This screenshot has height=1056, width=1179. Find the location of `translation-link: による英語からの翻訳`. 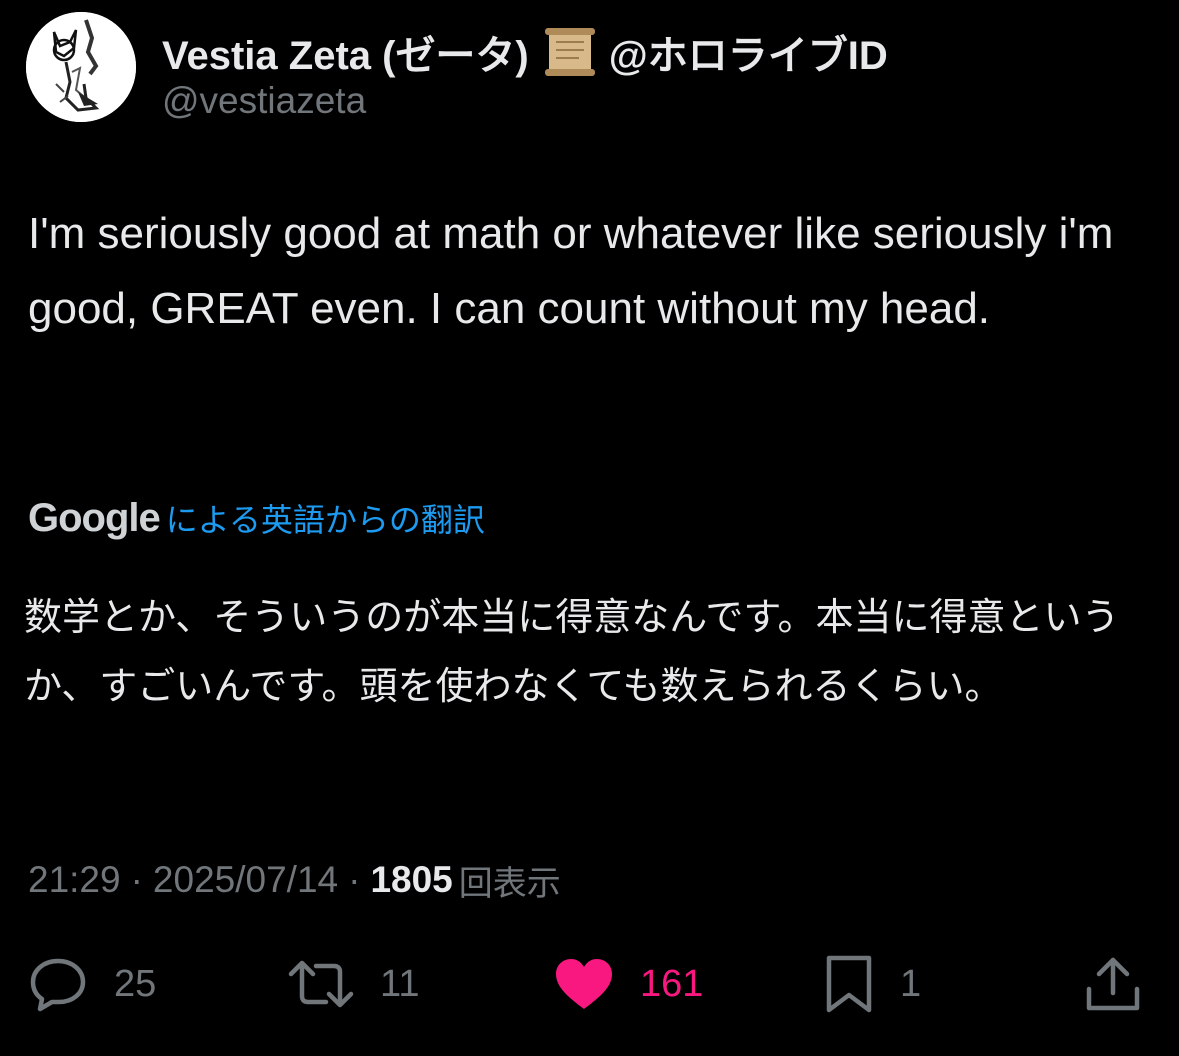

translation-link: による英語からの翻訳 is located at coordinates (325, 518).